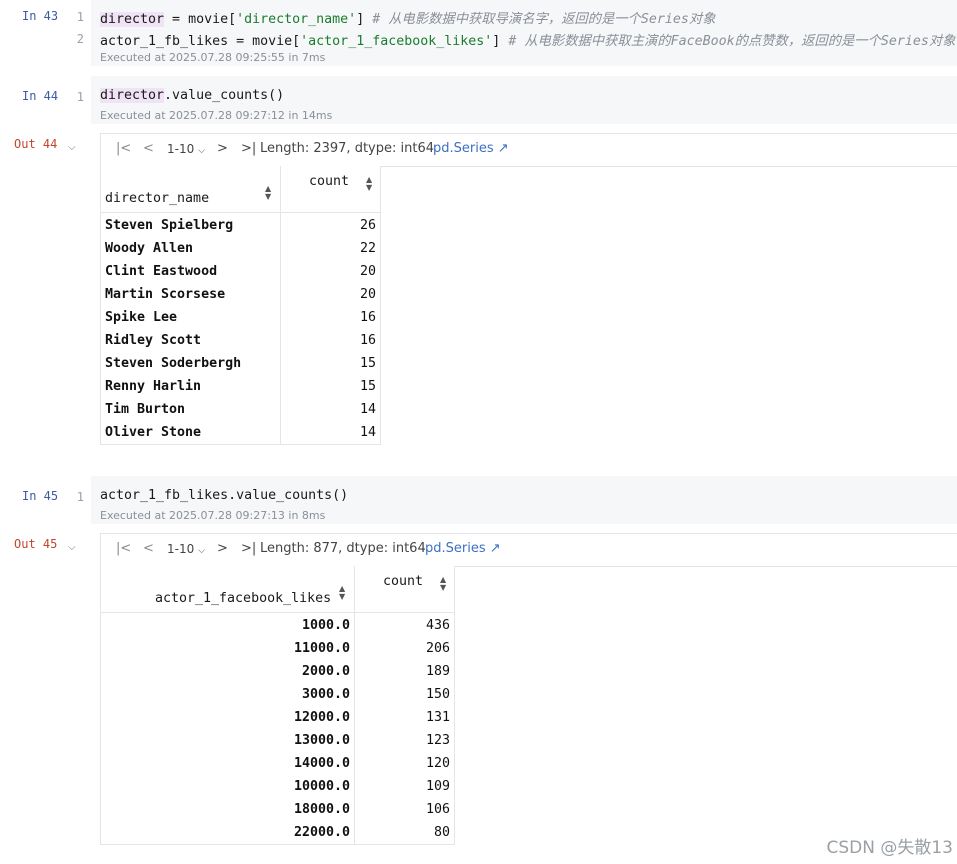 The image size is (957, 864). What do you see at coordinates (80, 39) in the screenshot?
I see `line-number: 2` at bounding box center [80, 39].